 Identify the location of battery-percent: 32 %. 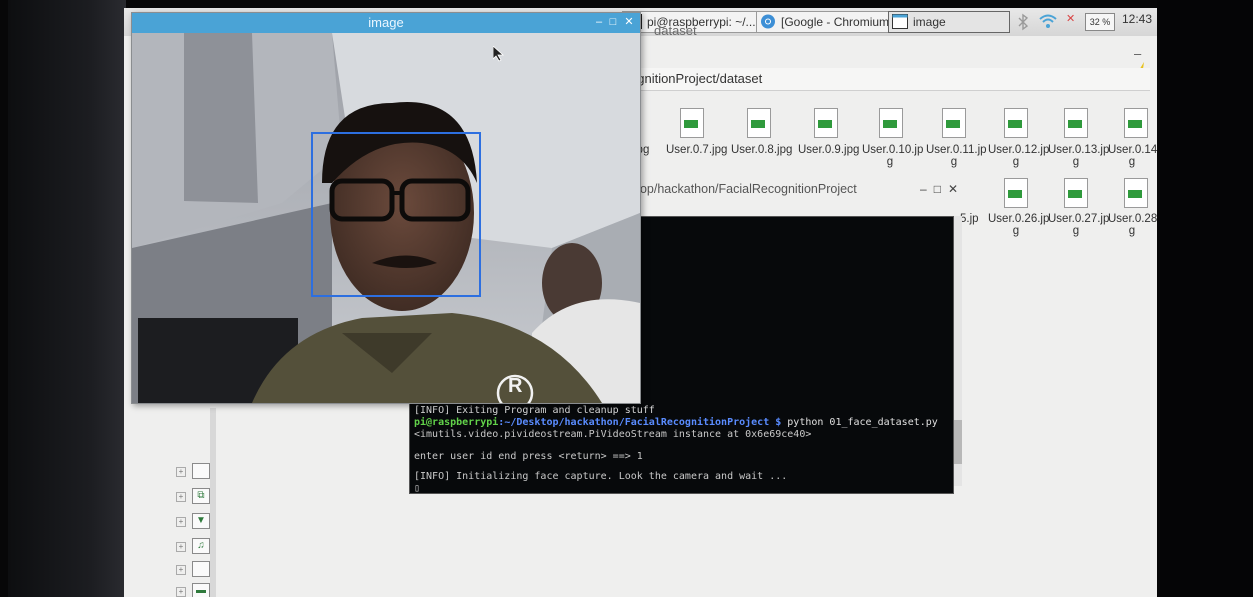
(1100, 22).